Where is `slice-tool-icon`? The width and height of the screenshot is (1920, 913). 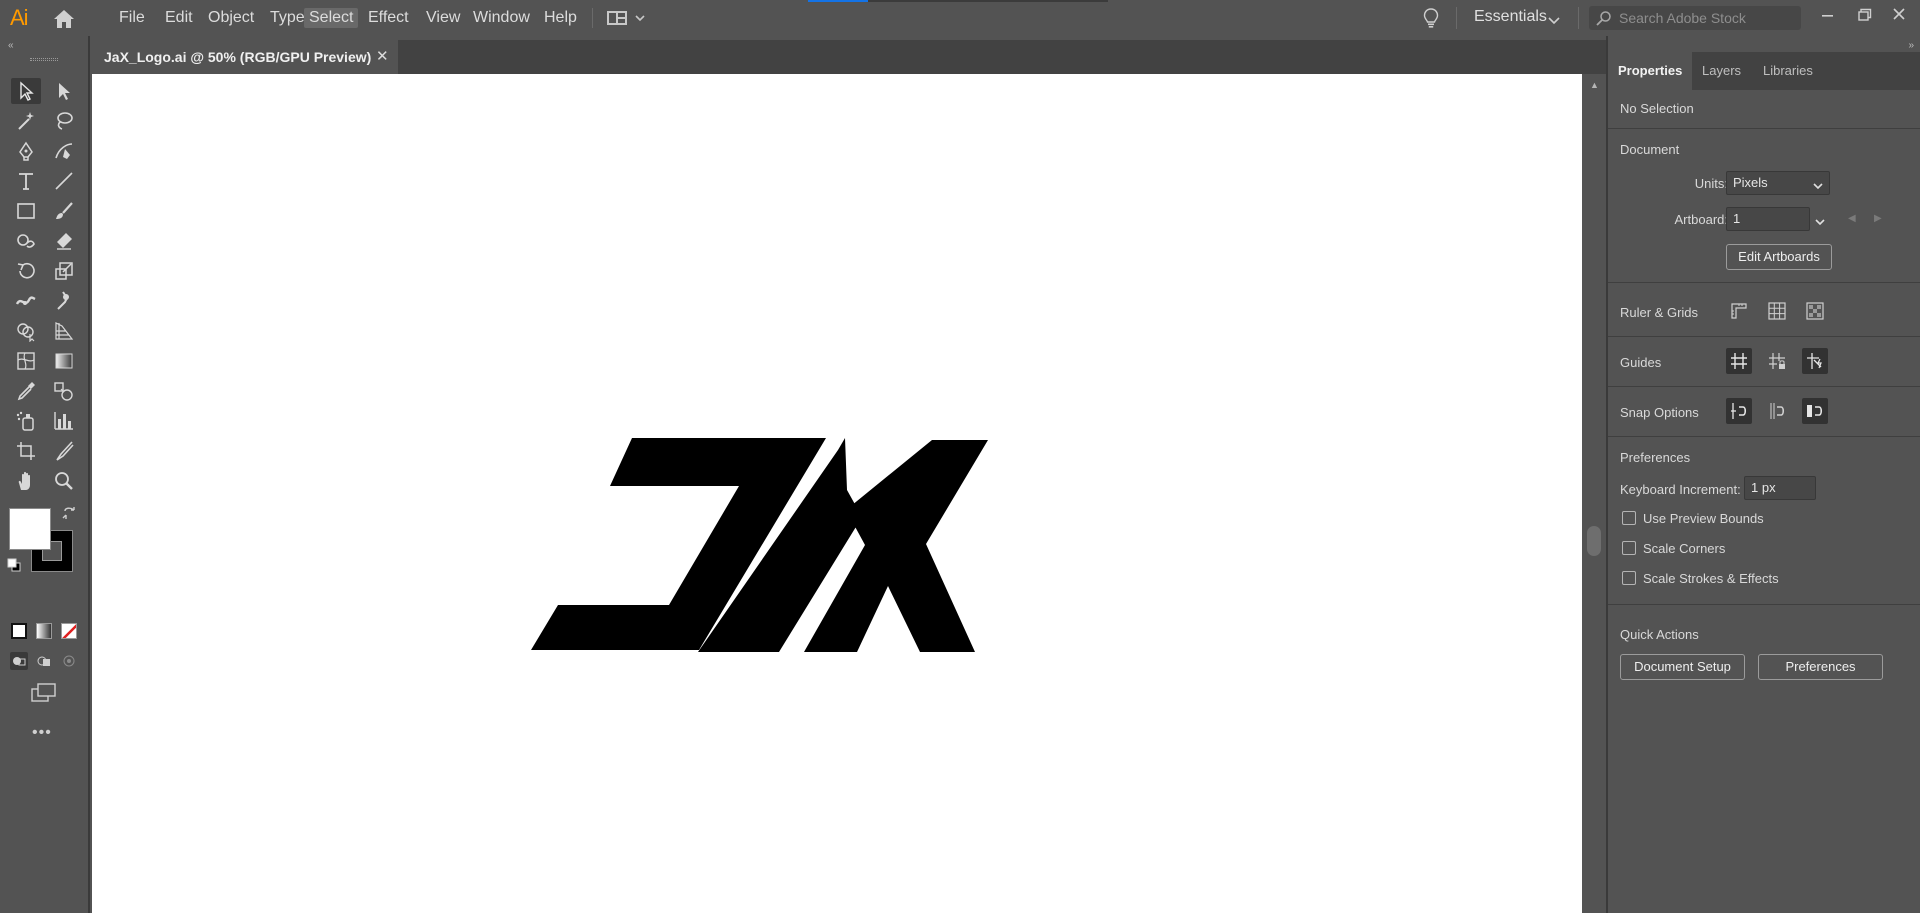 slice-tool-icon is located at coordinates (64, 451).